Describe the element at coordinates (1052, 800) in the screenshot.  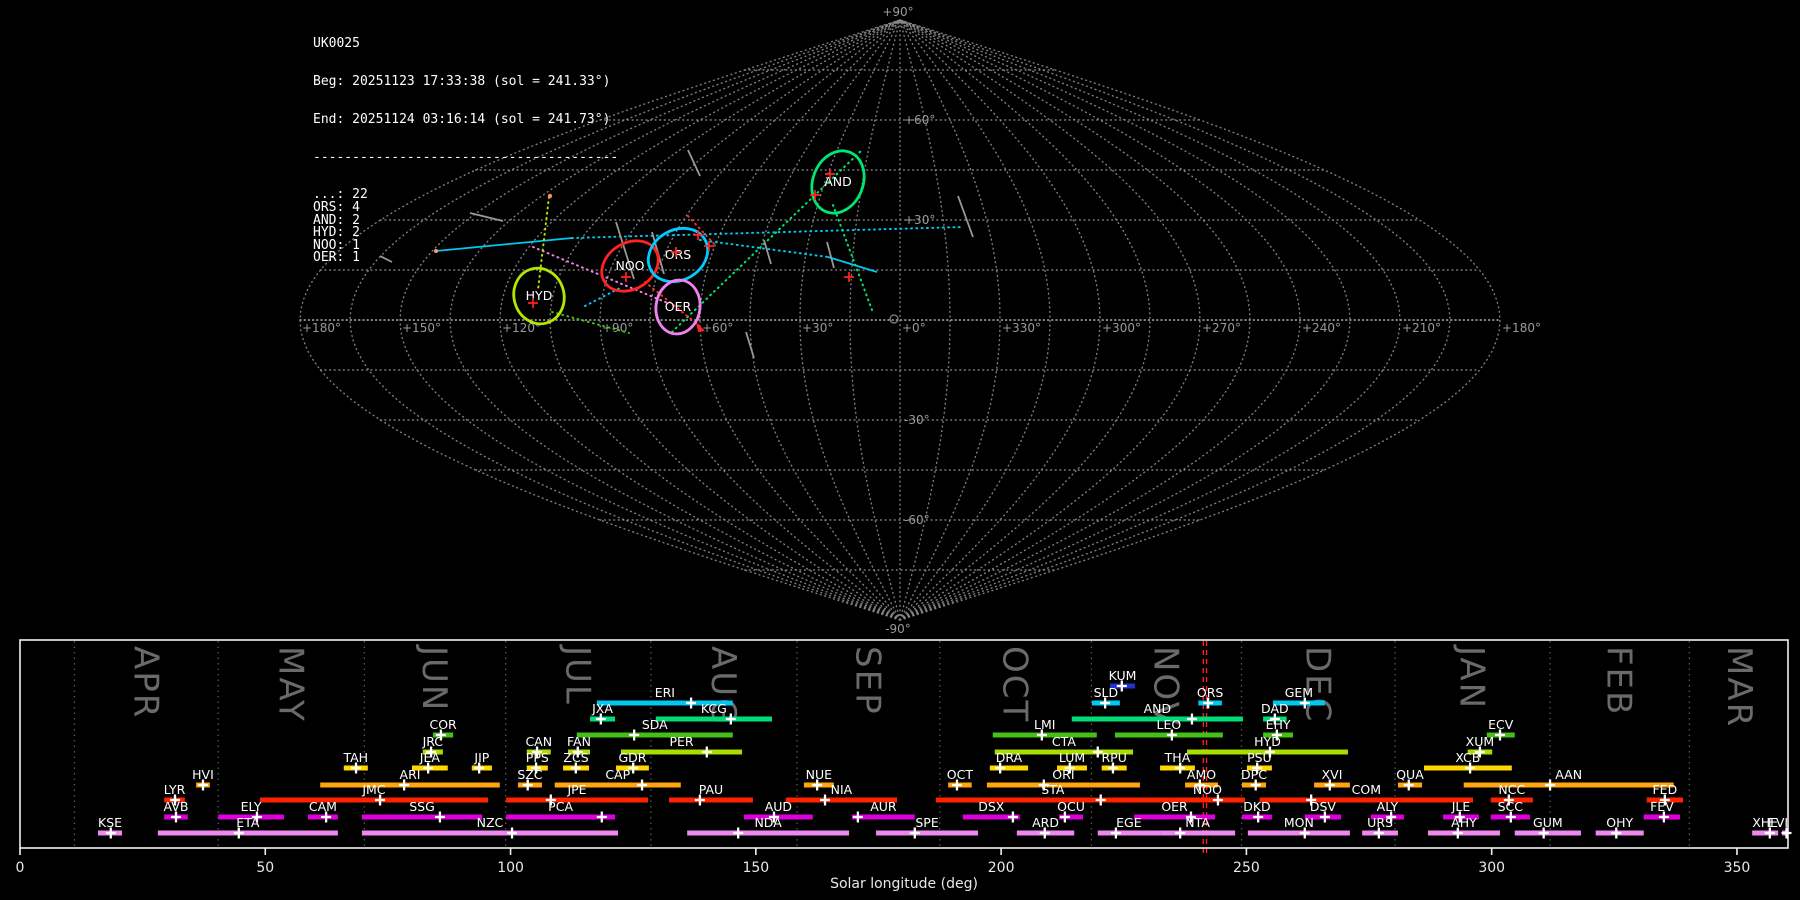
I see `shower-bar-STA` at that location.